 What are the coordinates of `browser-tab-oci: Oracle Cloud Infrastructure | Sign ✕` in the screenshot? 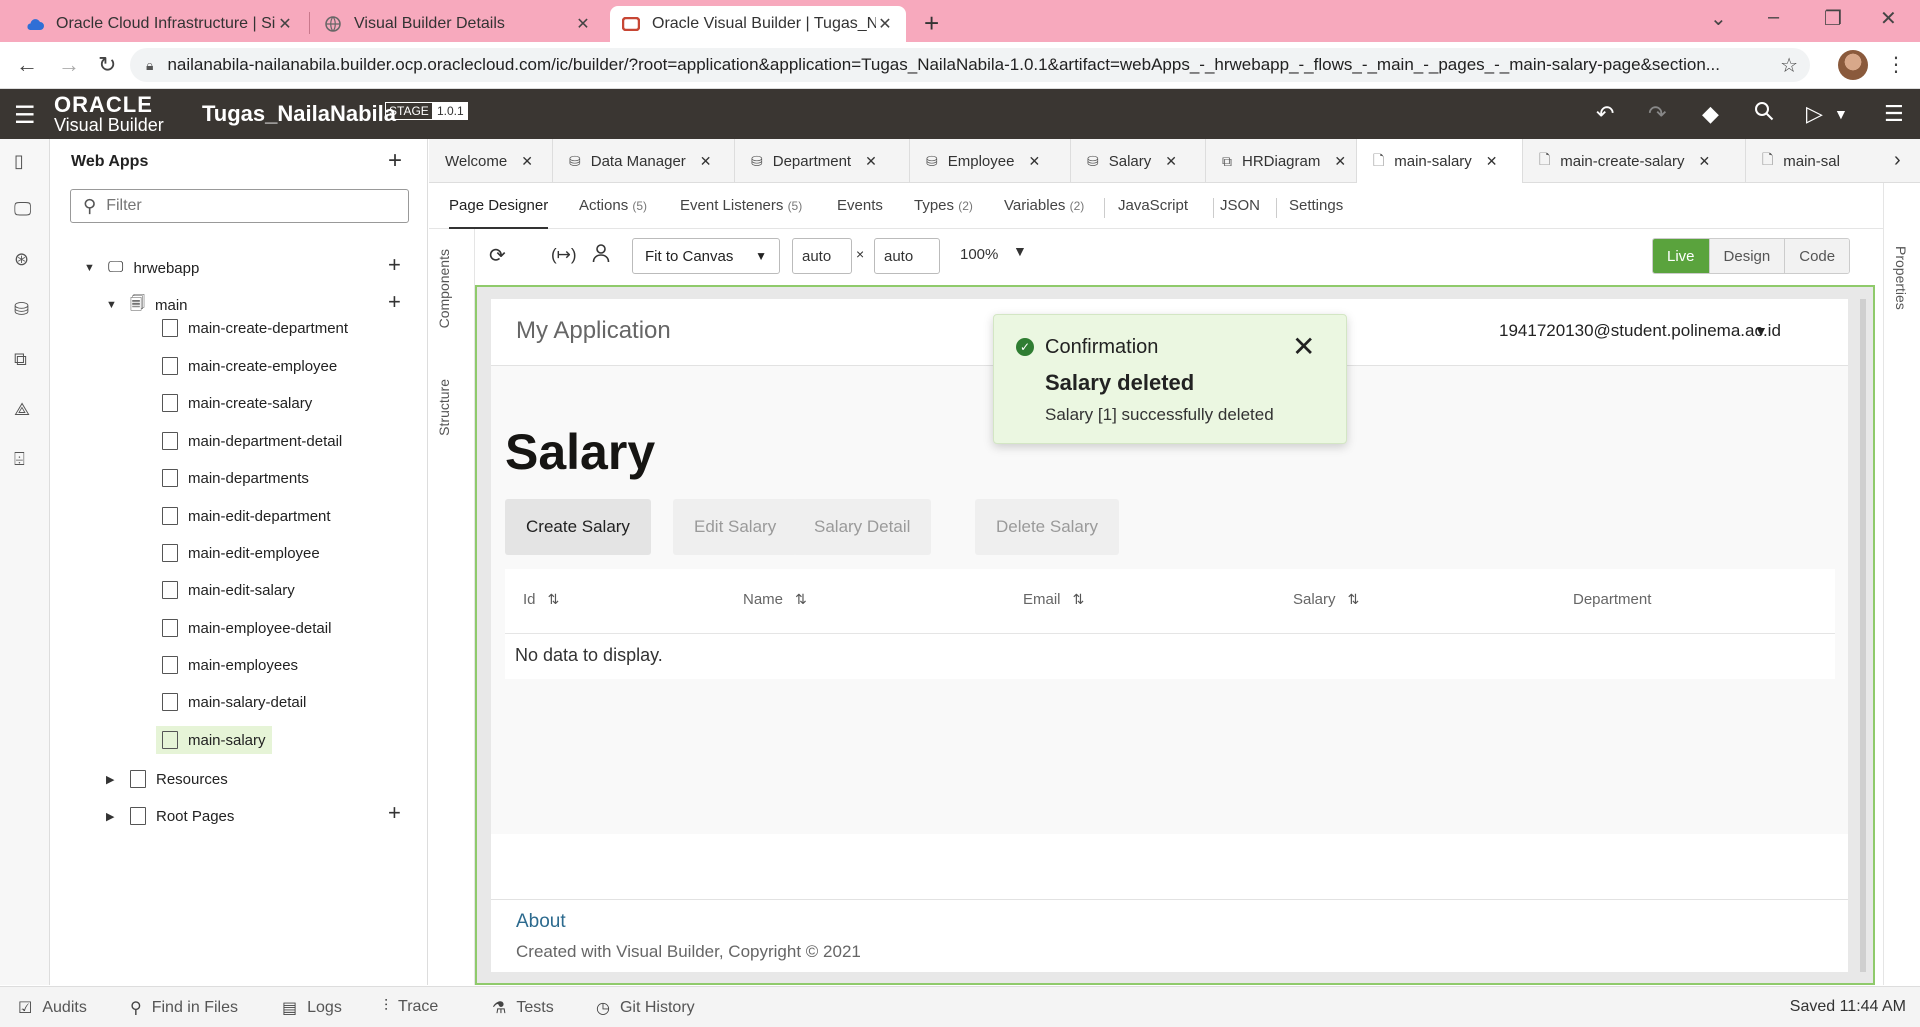 It's located at (160, 24).